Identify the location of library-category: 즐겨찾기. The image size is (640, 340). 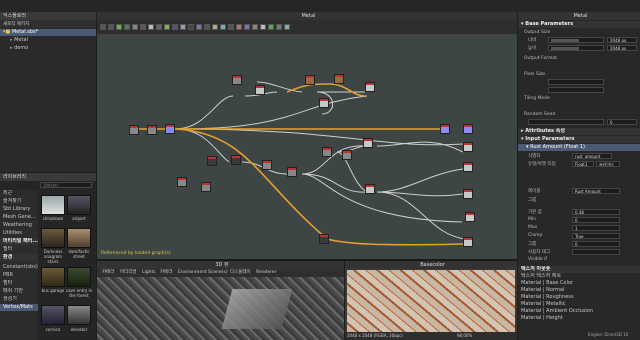
(19, 201).